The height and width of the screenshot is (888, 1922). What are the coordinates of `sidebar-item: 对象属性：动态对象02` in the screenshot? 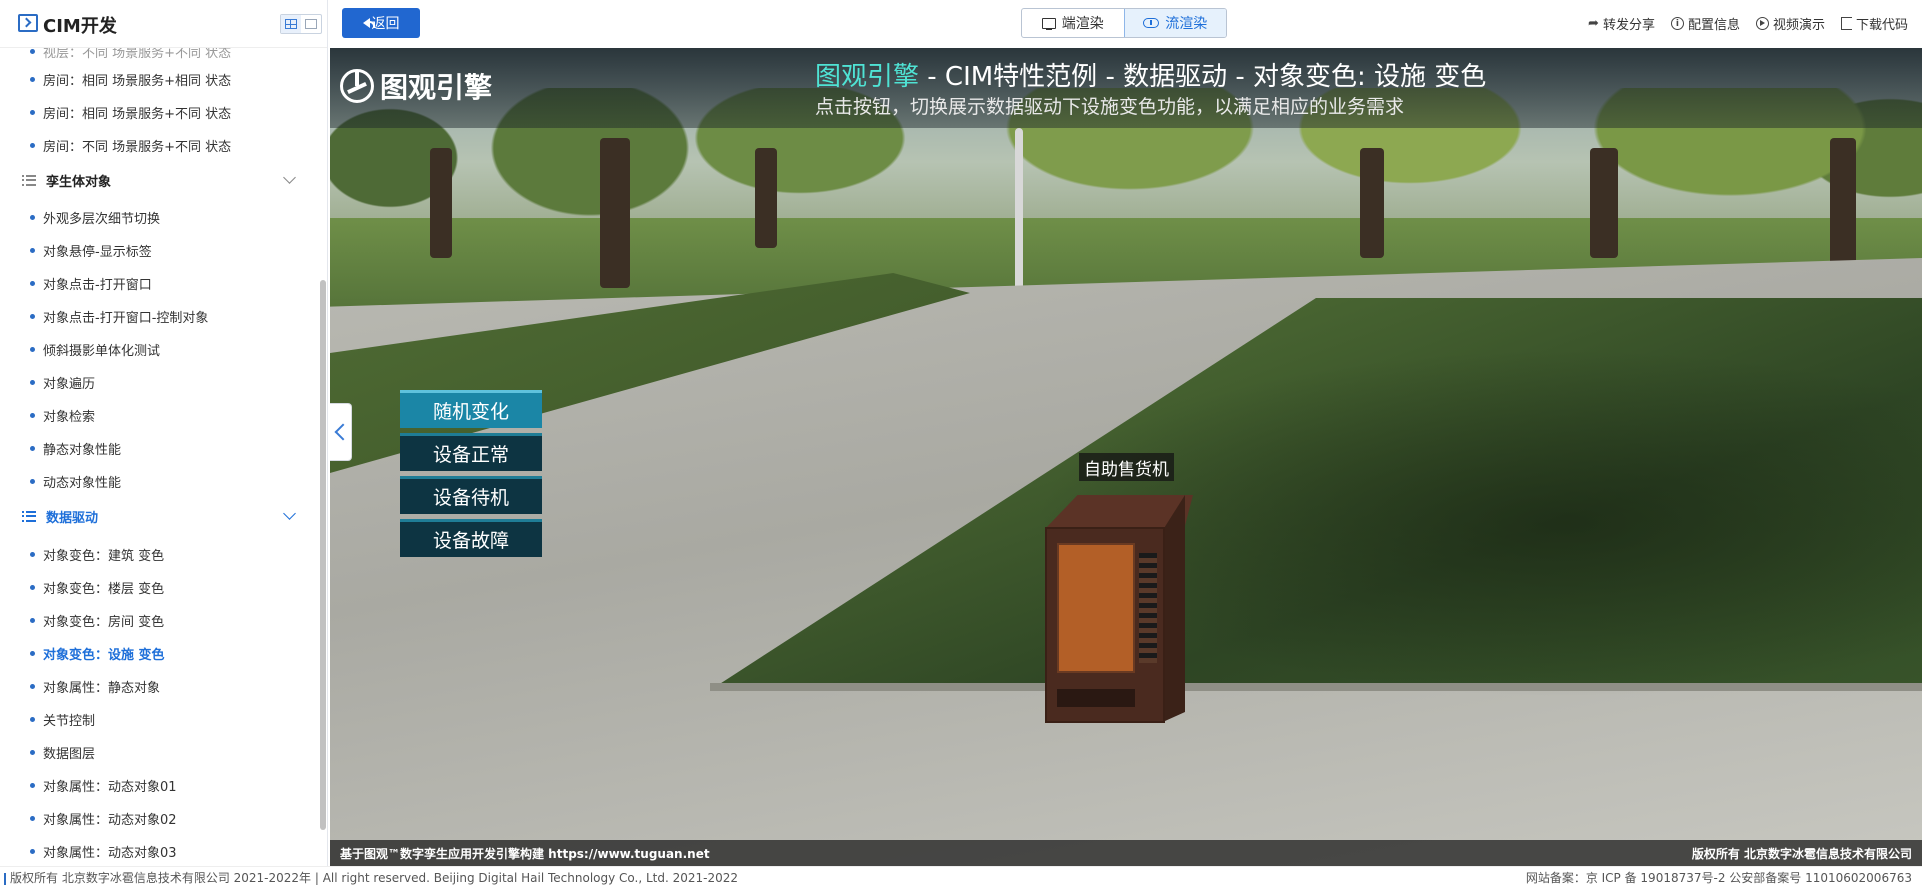 It's located at (159, 818).